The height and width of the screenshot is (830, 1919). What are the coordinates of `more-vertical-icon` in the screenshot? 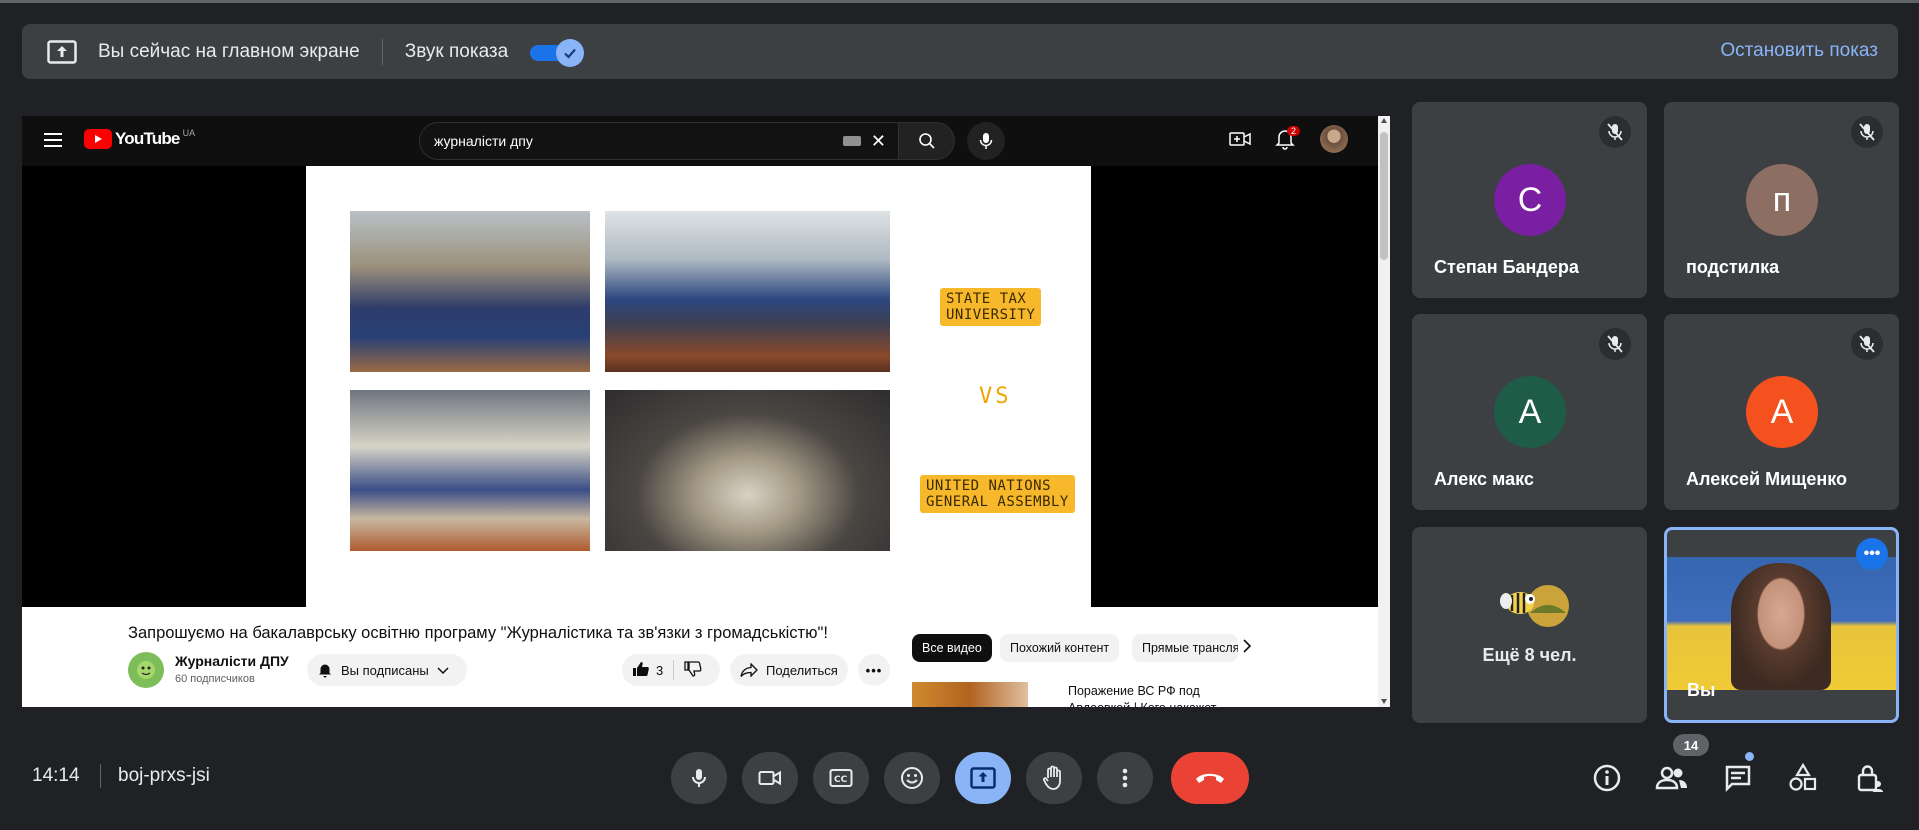 It's located at (1125, 778).